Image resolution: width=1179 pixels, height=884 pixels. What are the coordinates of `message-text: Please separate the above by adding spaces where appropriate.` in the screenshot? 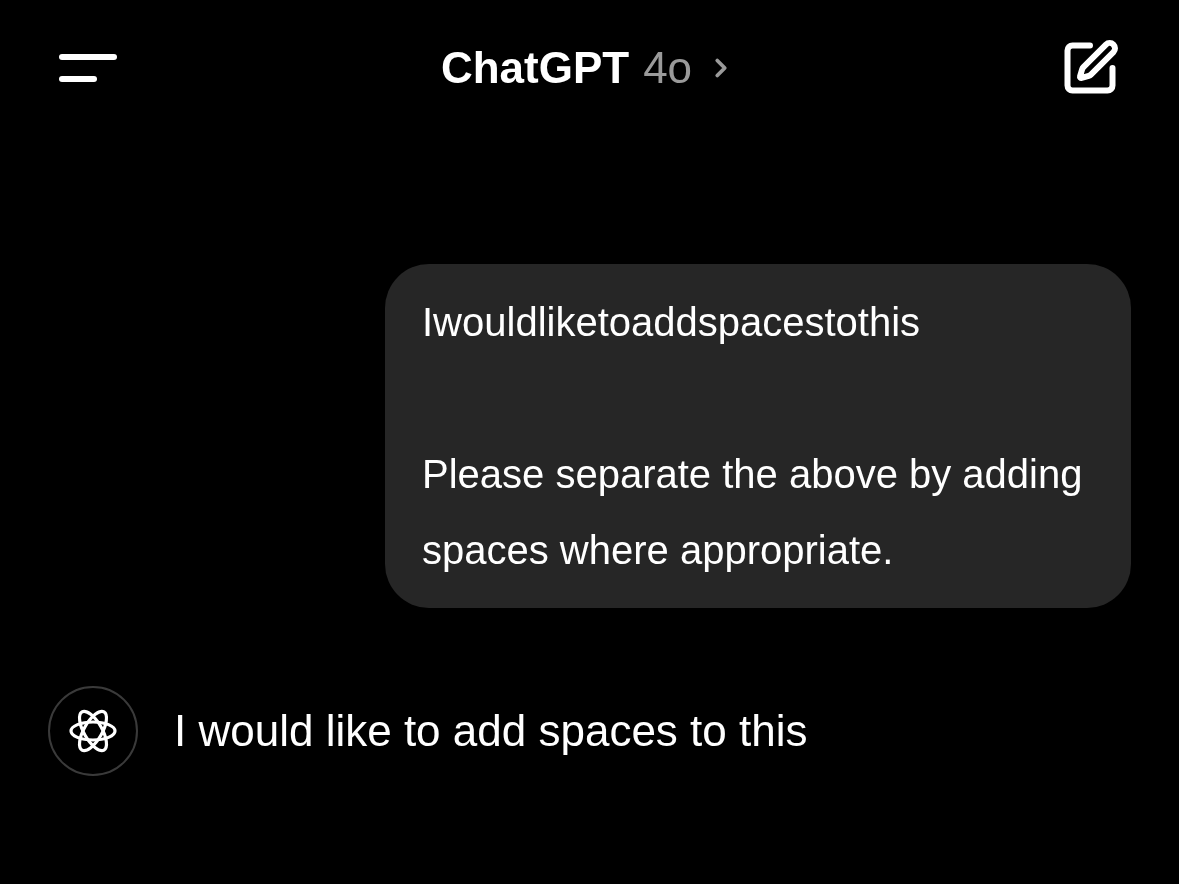 It's located at (753, 512).